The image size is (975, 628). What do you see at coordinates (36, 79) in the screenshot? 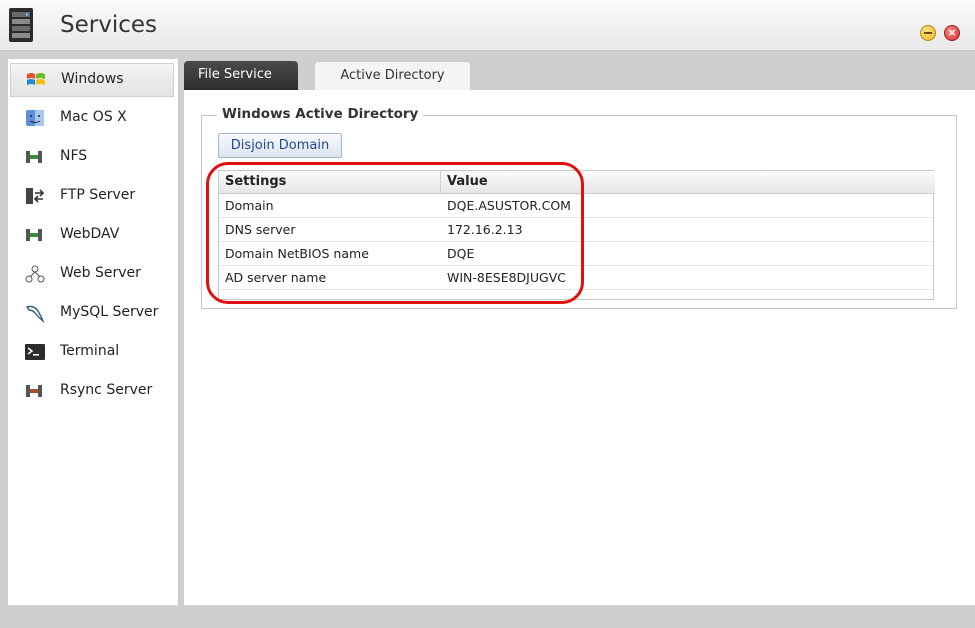
I see `windows-logo-icon` at bounding box center [36, 79].